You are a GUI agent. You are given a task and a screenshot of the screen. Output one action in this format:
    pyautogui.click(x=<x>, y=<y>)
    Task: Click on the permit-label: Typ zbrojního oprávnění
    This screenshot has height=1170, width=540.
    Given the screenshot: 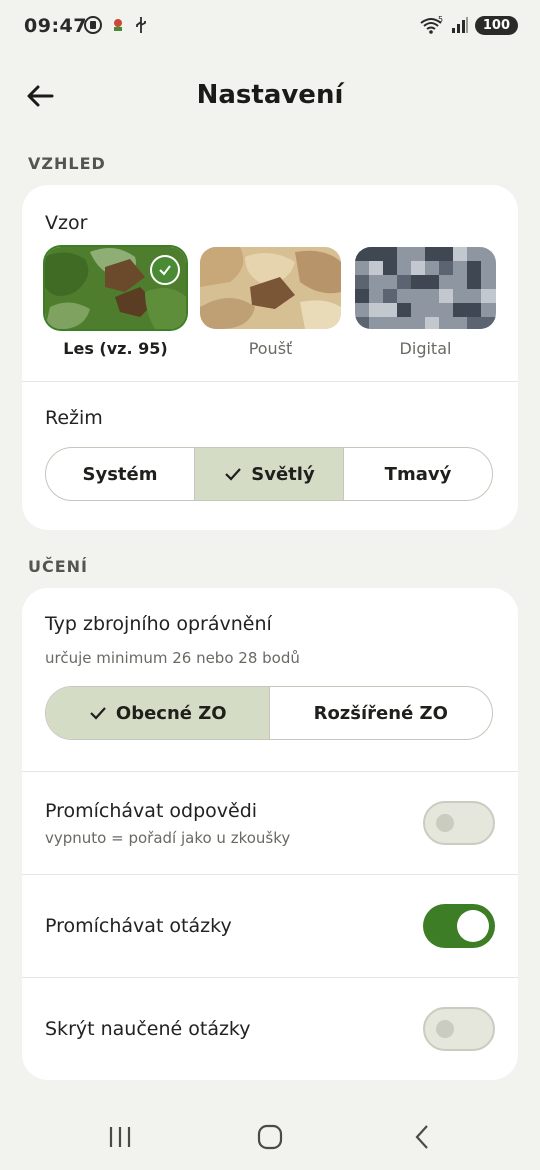 What is the action you would take?
    pyautogui.click(x=158, y=624)
    